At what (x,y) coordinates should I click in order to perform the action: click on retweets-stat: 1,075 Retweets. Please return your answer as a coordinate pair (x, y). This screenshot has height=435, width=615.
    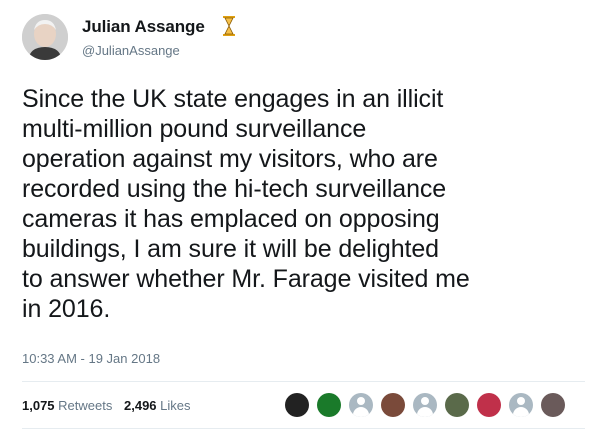
    Looking at the image, I should click on (67, 405).